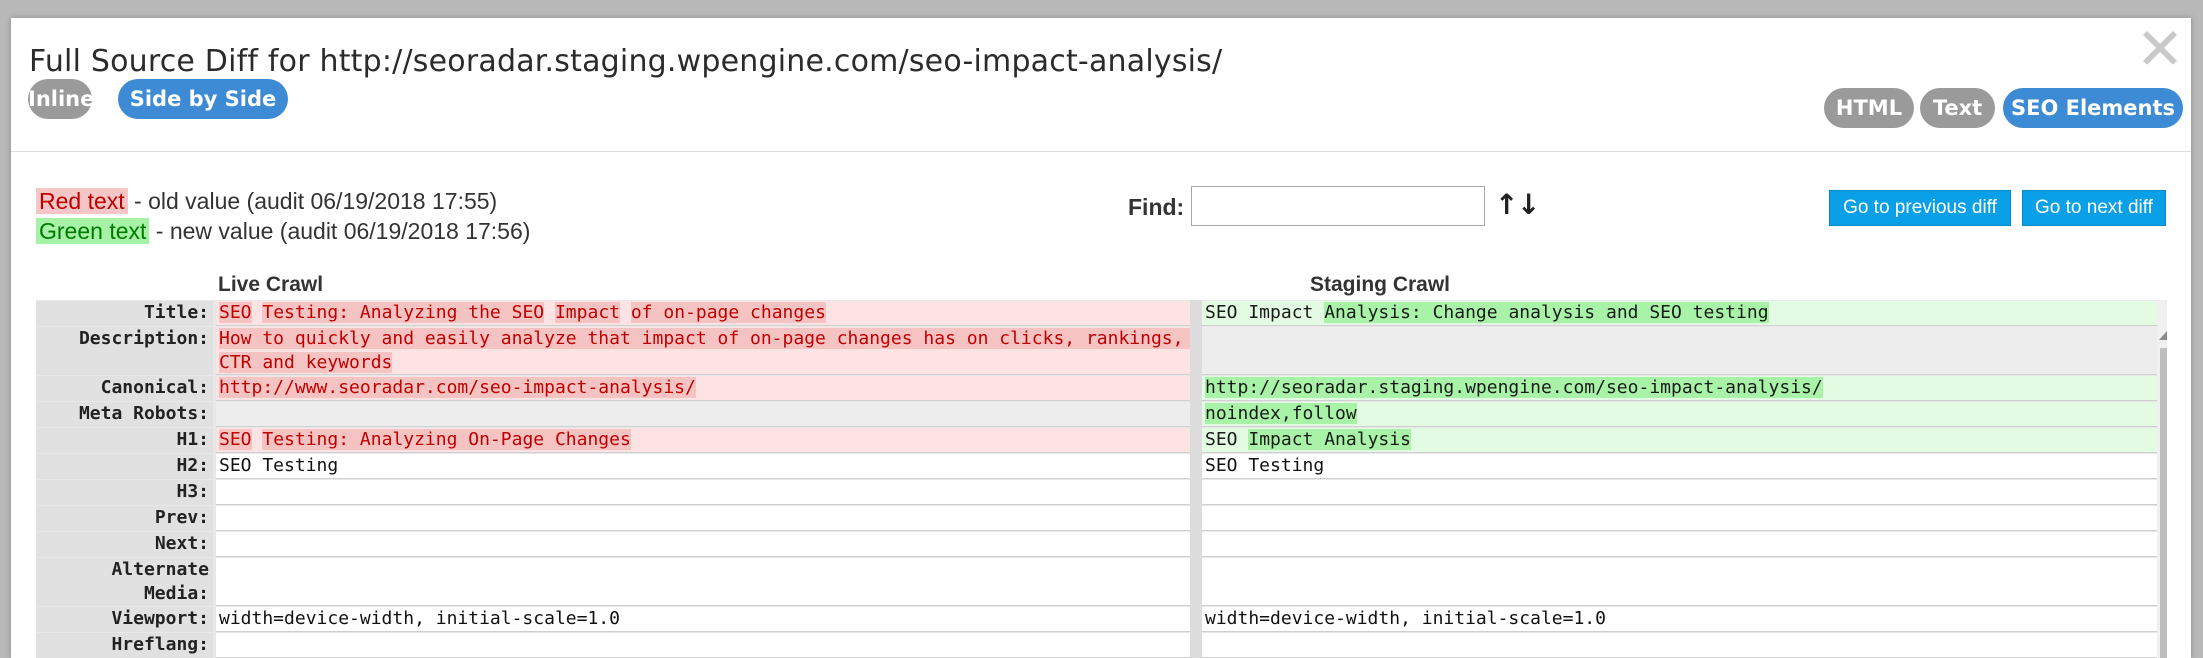  What do you see at coordinates (340, 231) in the screenshot?
I see `legend-new-description: - new value (audit 06/19/2018 17:56)` at bounding box center [340, 231].